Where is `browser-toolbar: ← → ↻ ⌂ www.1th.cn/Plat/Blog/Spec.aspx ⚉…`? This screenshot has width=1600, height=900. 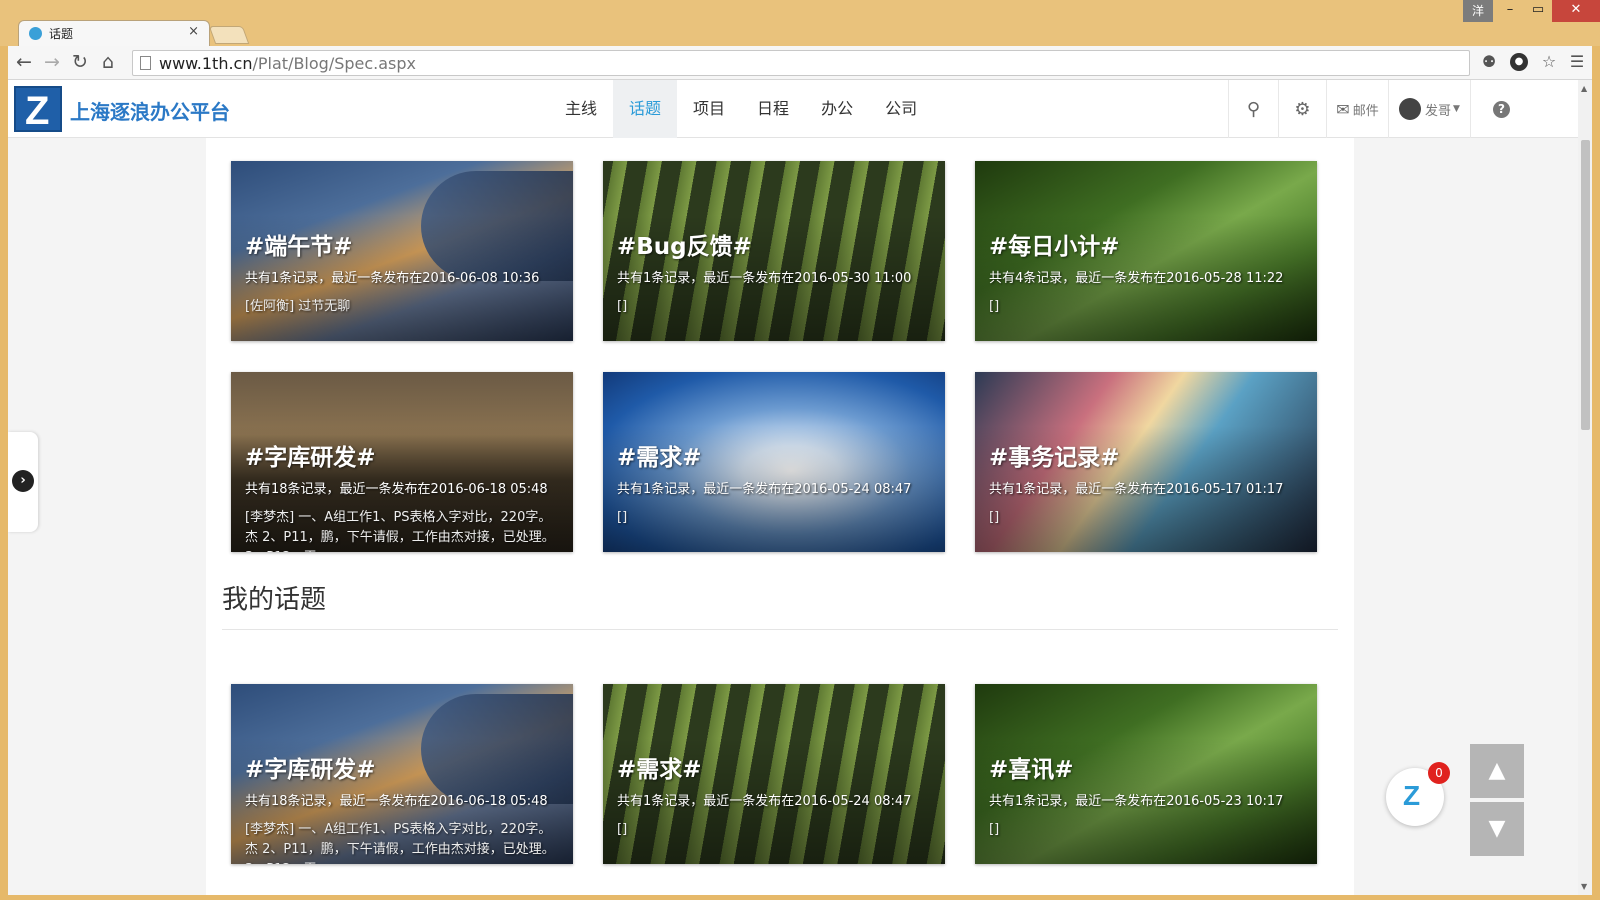 browser-toolbar: ← → ↻ ⌂ www.1th.cn/Plat/Blog/Spec.aspx ⚉… is located at coordinates (800, 63).